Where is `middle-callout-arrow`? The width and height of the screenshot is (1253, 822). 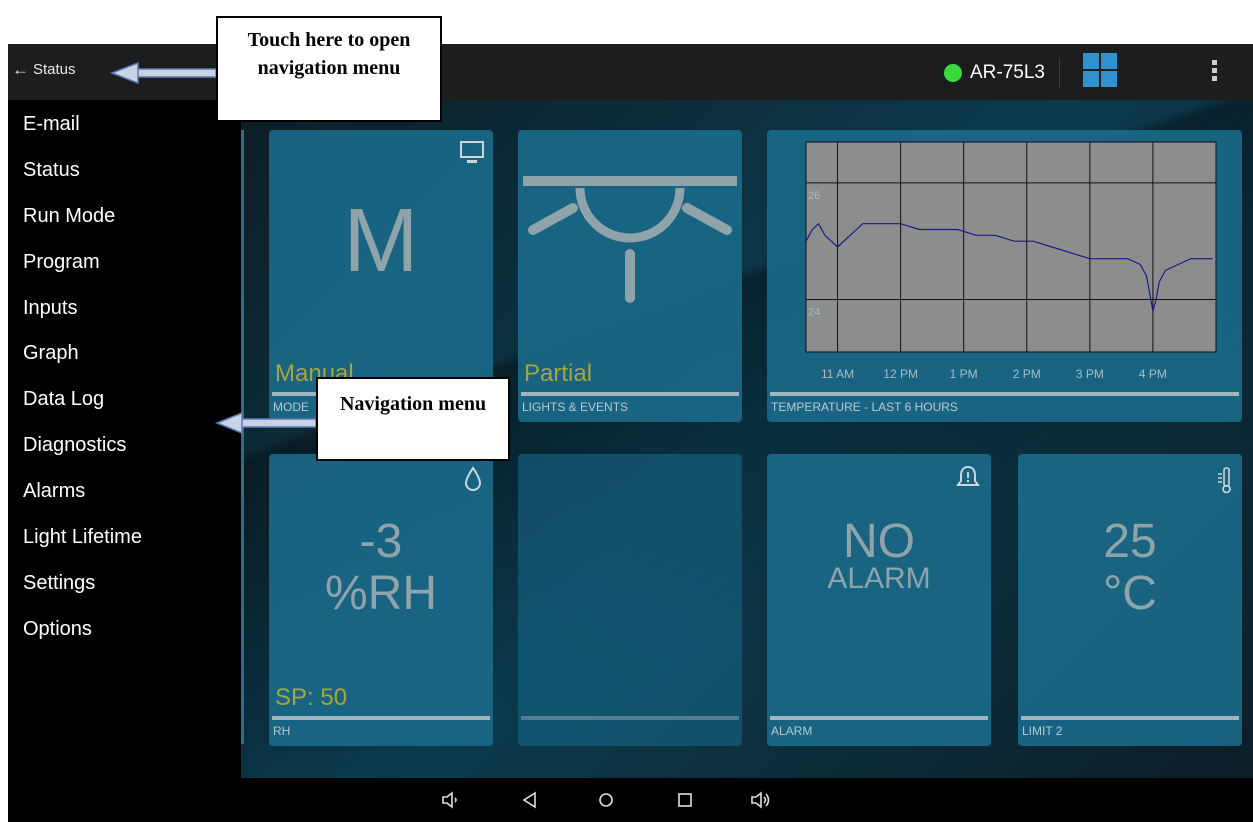
middle-callout-arrow is located at coordinates (265, 423).